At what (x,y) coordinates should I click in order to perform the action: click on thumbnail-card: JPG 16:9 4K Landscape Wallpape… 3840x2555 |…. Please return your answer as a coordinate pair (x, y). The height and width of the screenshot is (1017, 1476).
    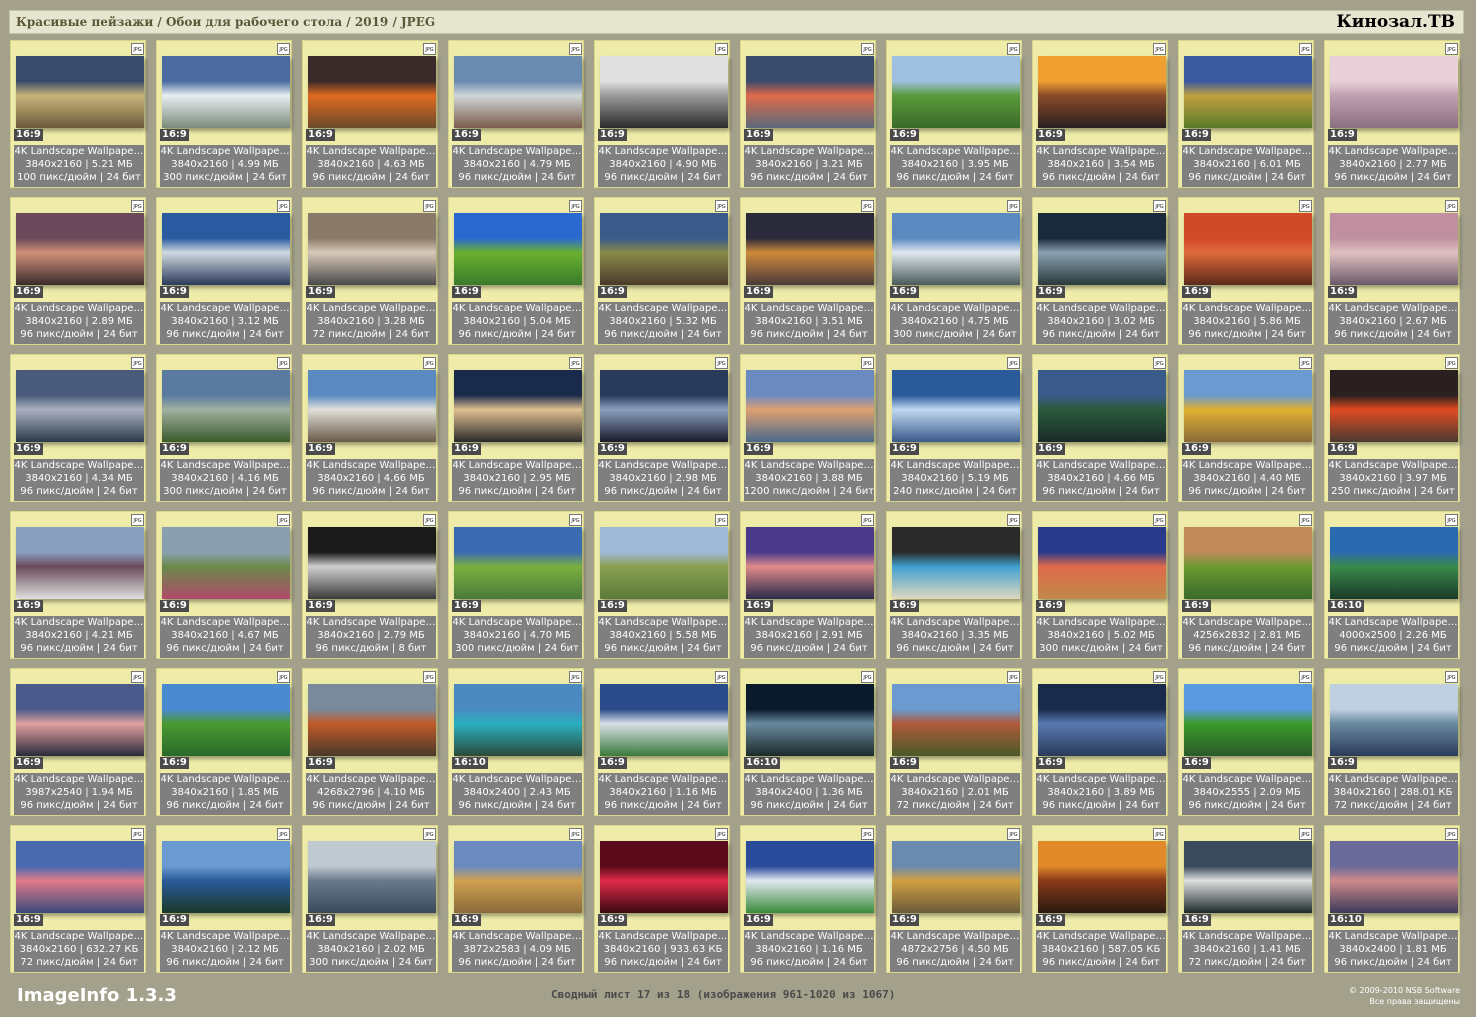
    Looking at the image, I should click on (1246, 742).